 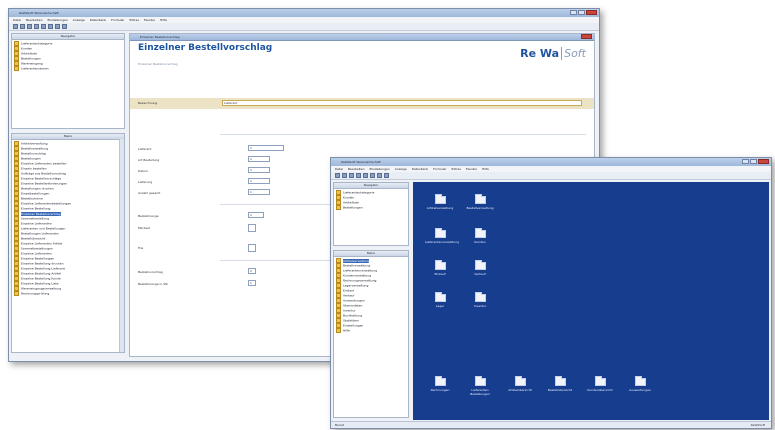 I want to click on desktop-shortcut: Einkauf, so click(x=440, y=268).